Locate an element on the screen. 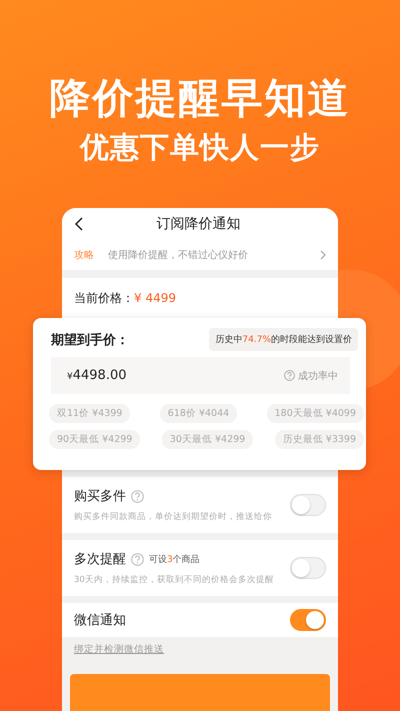  setting-title: 微信通知 is located at coordinates (100, 620).